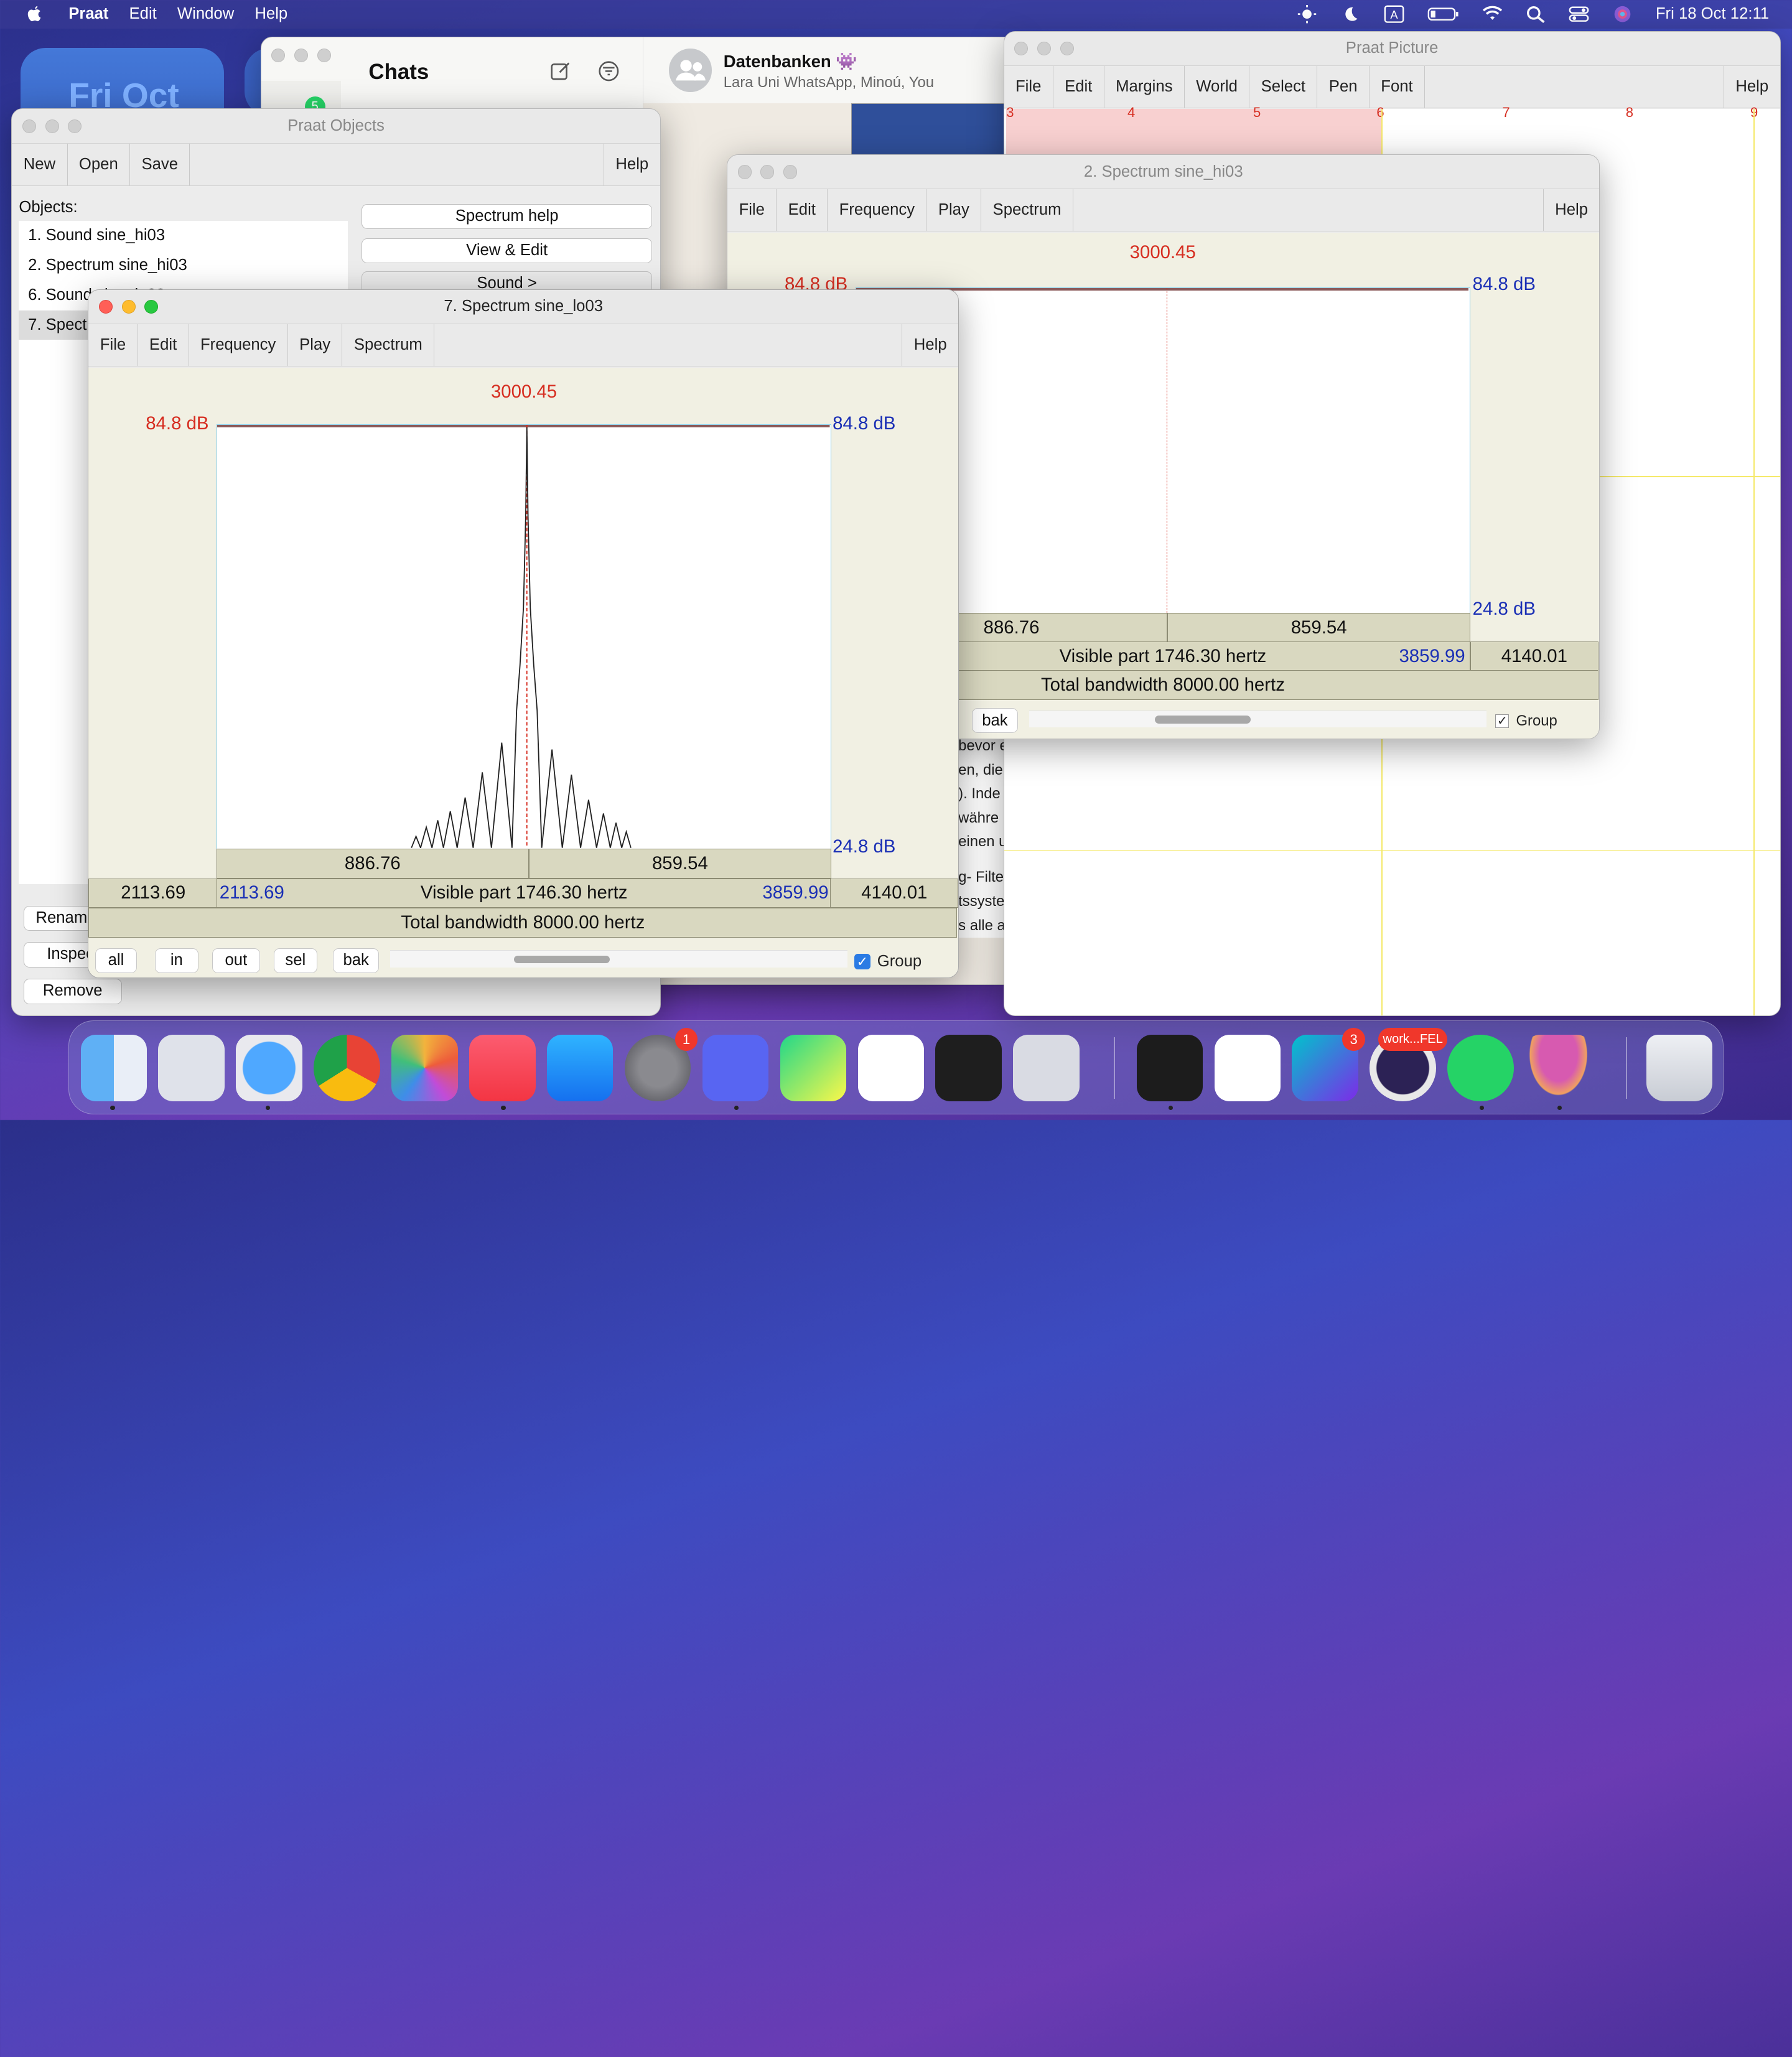  I want to click on battery-icon, so click(1443, 14).